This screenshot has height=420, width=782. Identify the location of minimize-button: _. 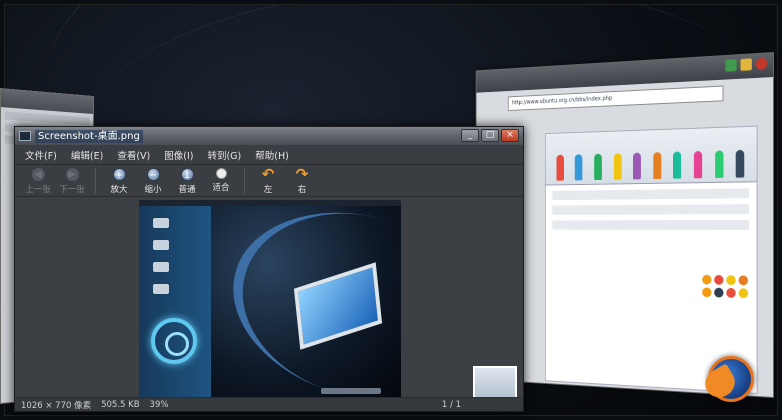
(470, 135).